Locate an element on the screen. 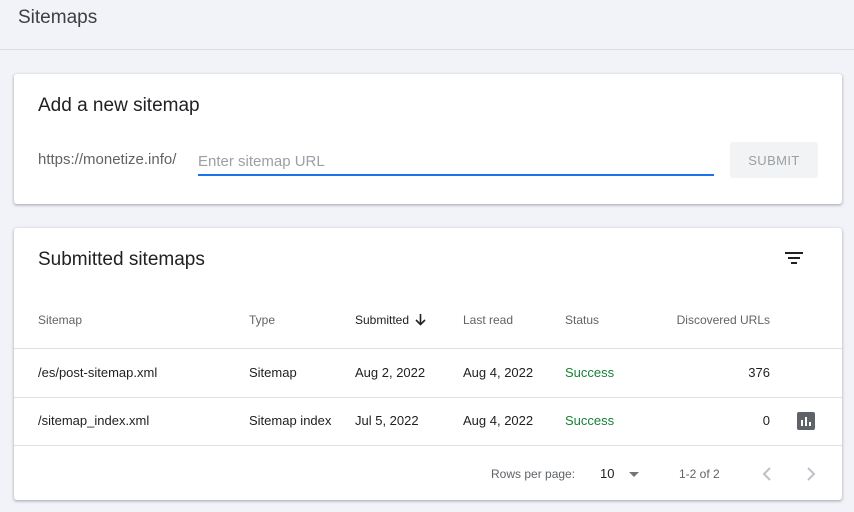 The height and width of the screenshot is (512, 854). rows-per-page-label: Rows per page: is located at coordinates (533, 474).